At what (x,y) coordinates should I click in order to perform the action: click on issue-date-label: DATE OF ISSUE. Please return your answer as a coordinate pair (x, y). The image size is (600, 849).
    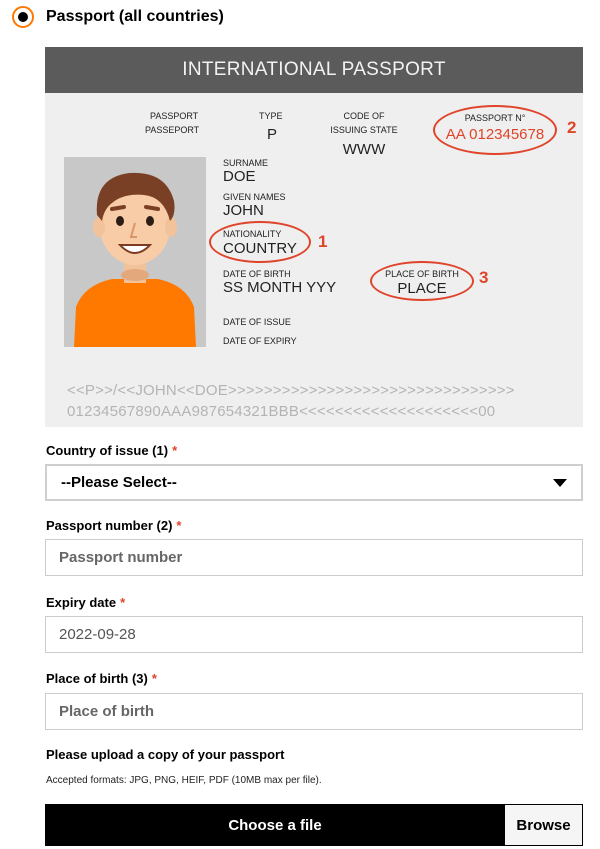
    Looking at the image, I should click on (257, 322).